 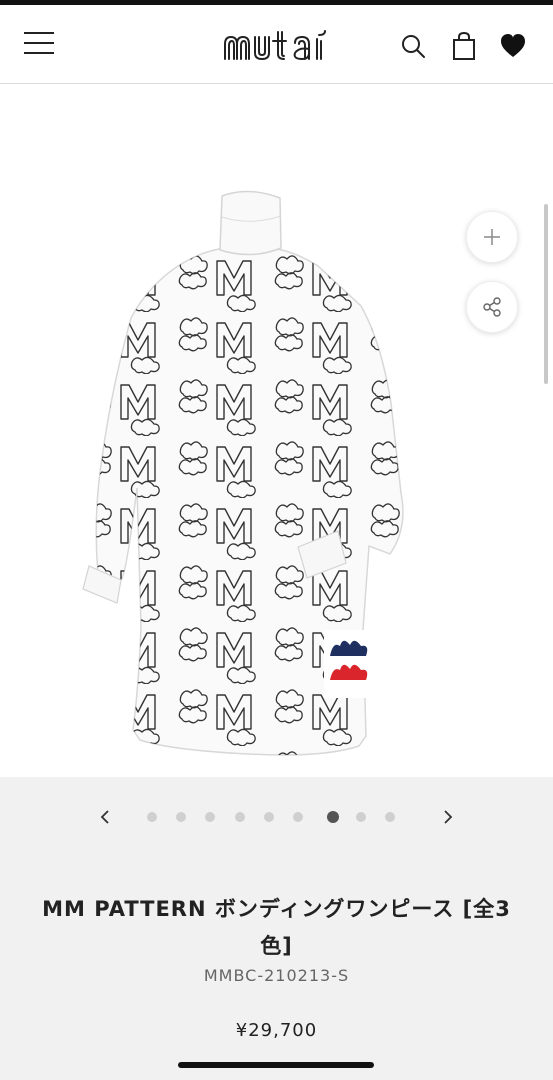 I want to click on product-sku: MMBC-210213-S, so click(x=276, y=975).